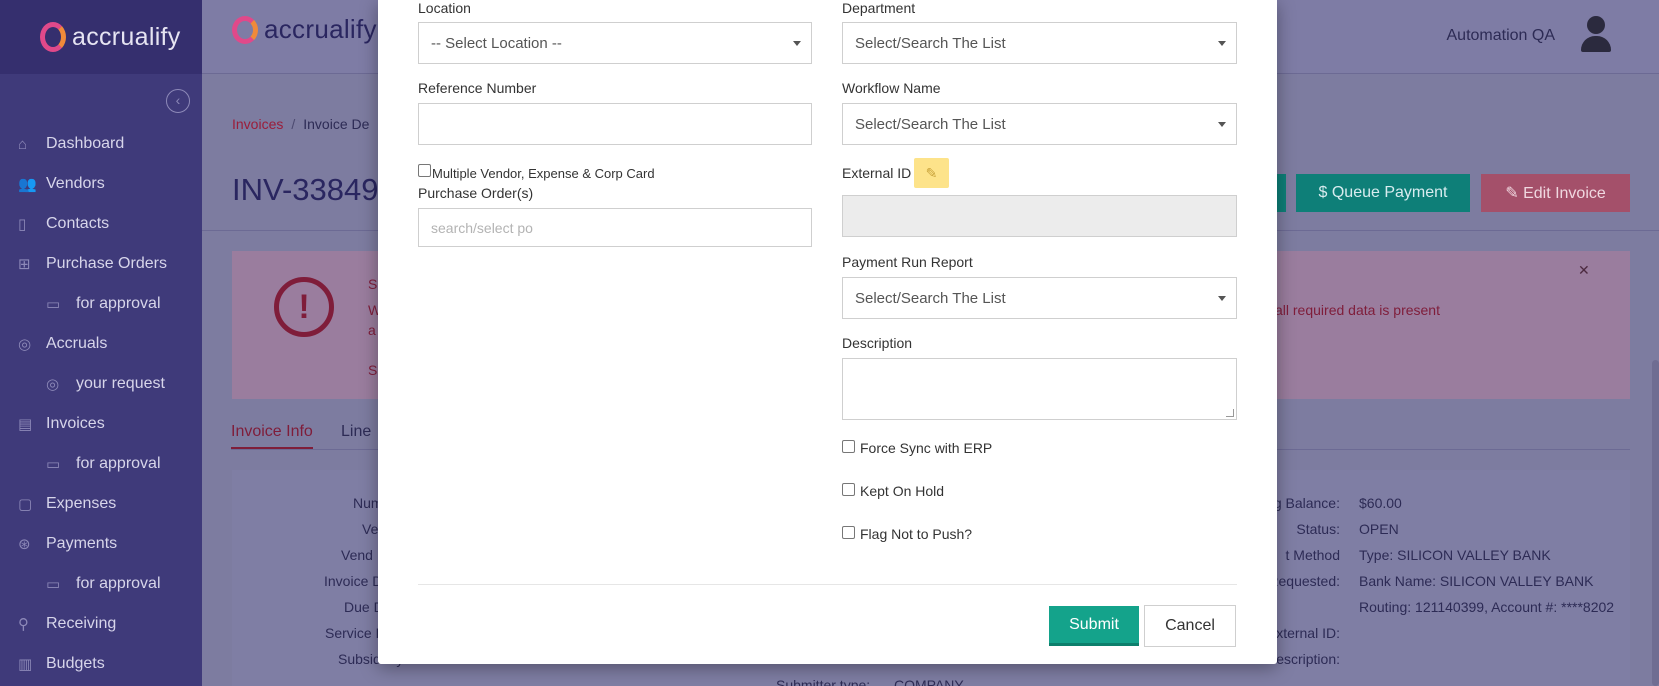 Image resolution: width=1659 pixels, height=686 pixels. What do you see at coordinates (477, 88) in the screenshot?
I see `reference-number-label: Reference Number` at bounding box center [477, 88].